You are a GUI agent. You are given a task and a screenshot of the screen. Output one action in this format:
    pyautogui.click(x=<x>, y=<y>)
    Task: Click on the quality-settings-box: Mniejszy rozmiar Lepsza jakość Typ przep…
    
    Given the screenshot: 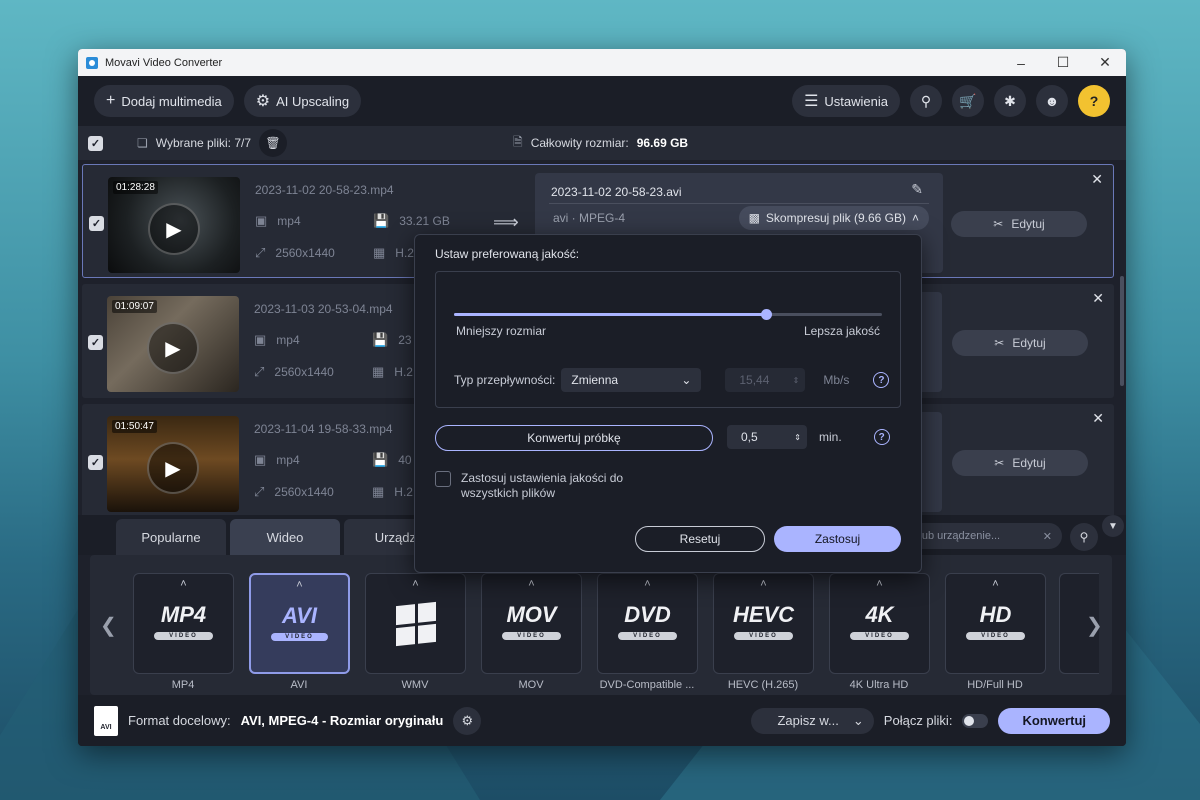 What is the action you would take?
    pyautogui.click(x=668, y=339)
    